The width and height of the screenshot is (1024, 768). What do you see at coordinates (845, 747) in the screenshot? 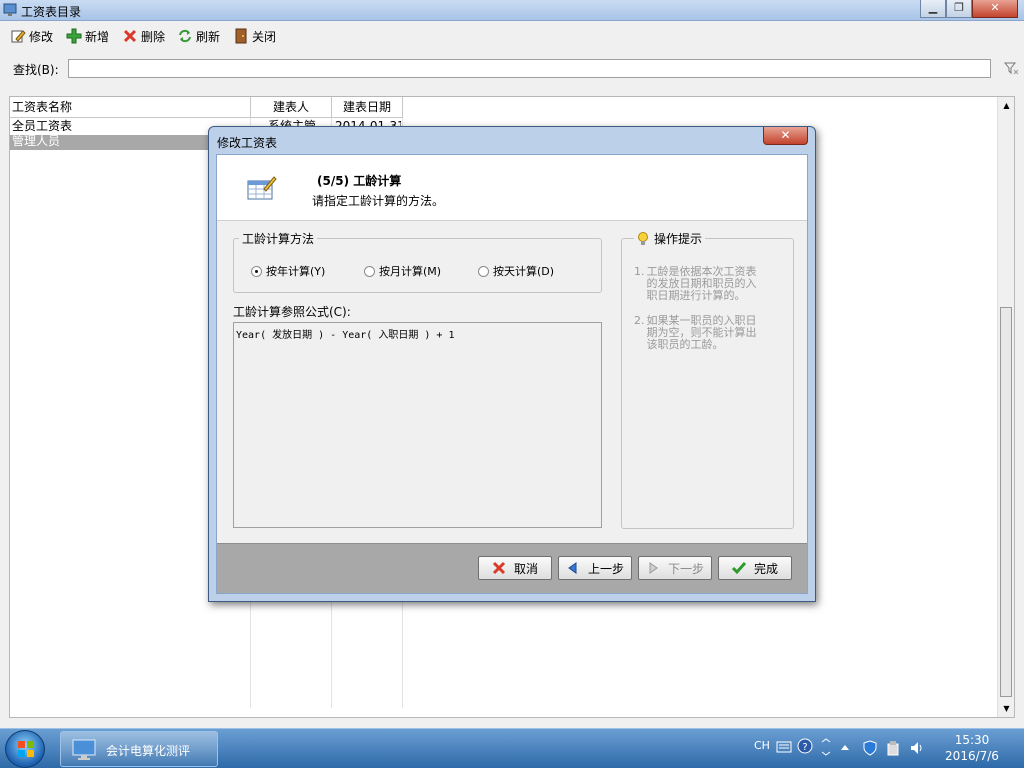
I see `show-hidden-icons-icon` at bounding box center [845, 747].